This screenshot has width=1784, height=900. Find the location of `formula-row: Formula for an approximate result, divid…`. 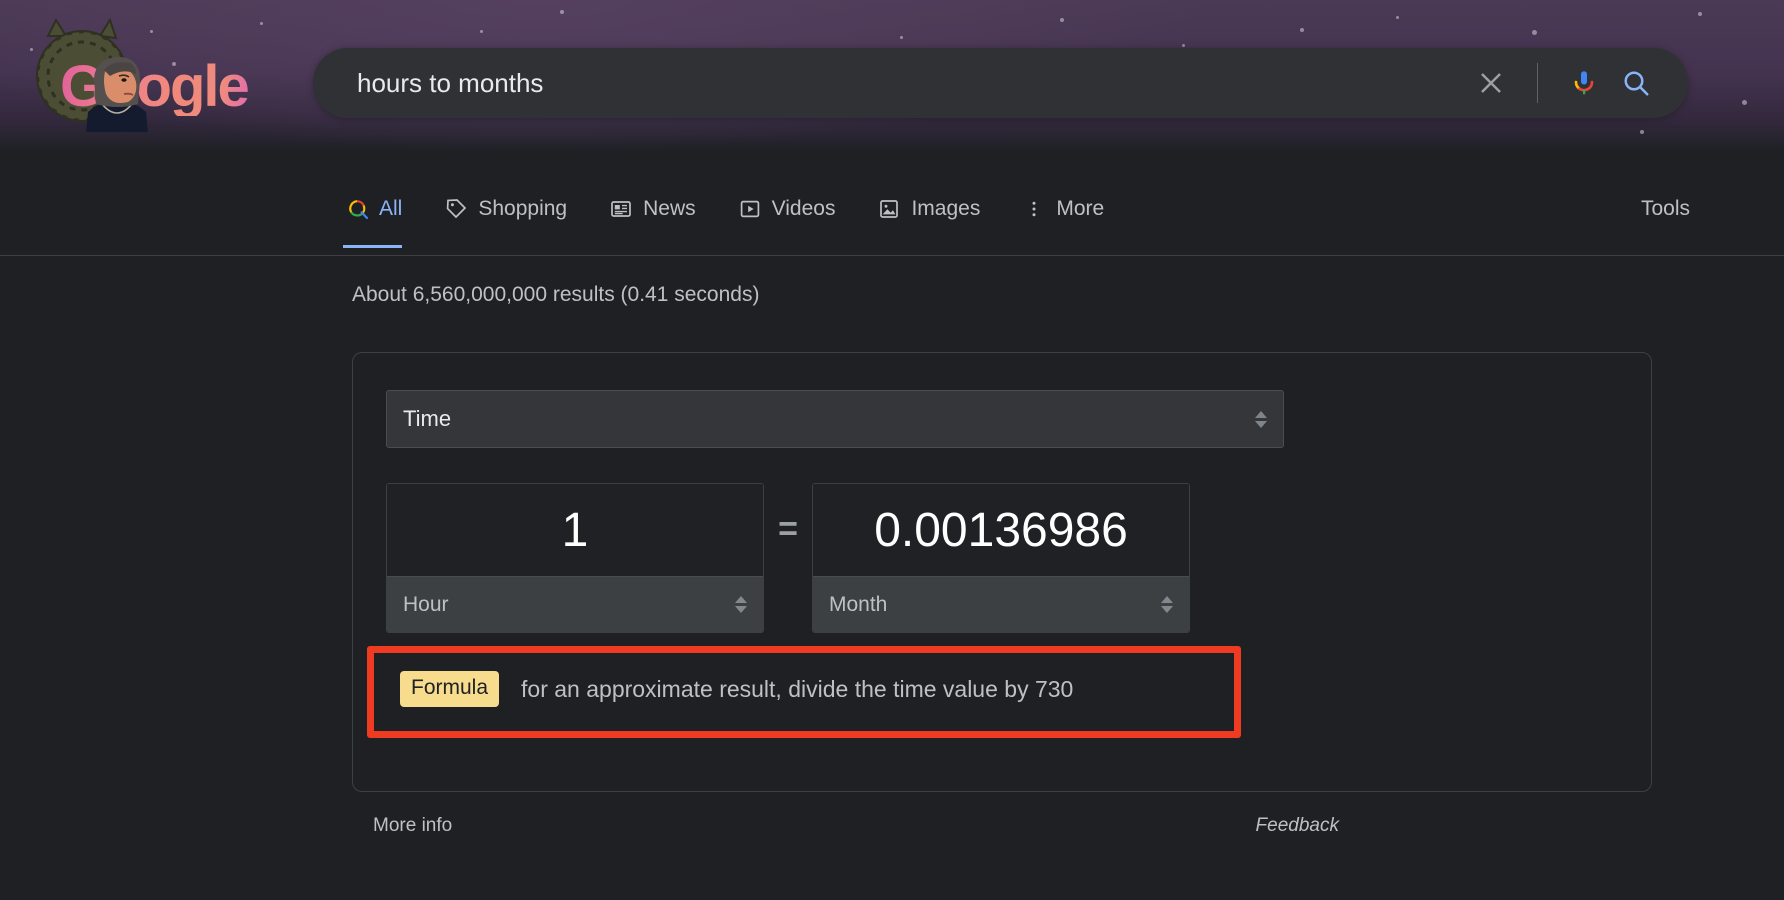

formula-row: Formula for an approximate result, divid… is located at coordinates (736, 689).